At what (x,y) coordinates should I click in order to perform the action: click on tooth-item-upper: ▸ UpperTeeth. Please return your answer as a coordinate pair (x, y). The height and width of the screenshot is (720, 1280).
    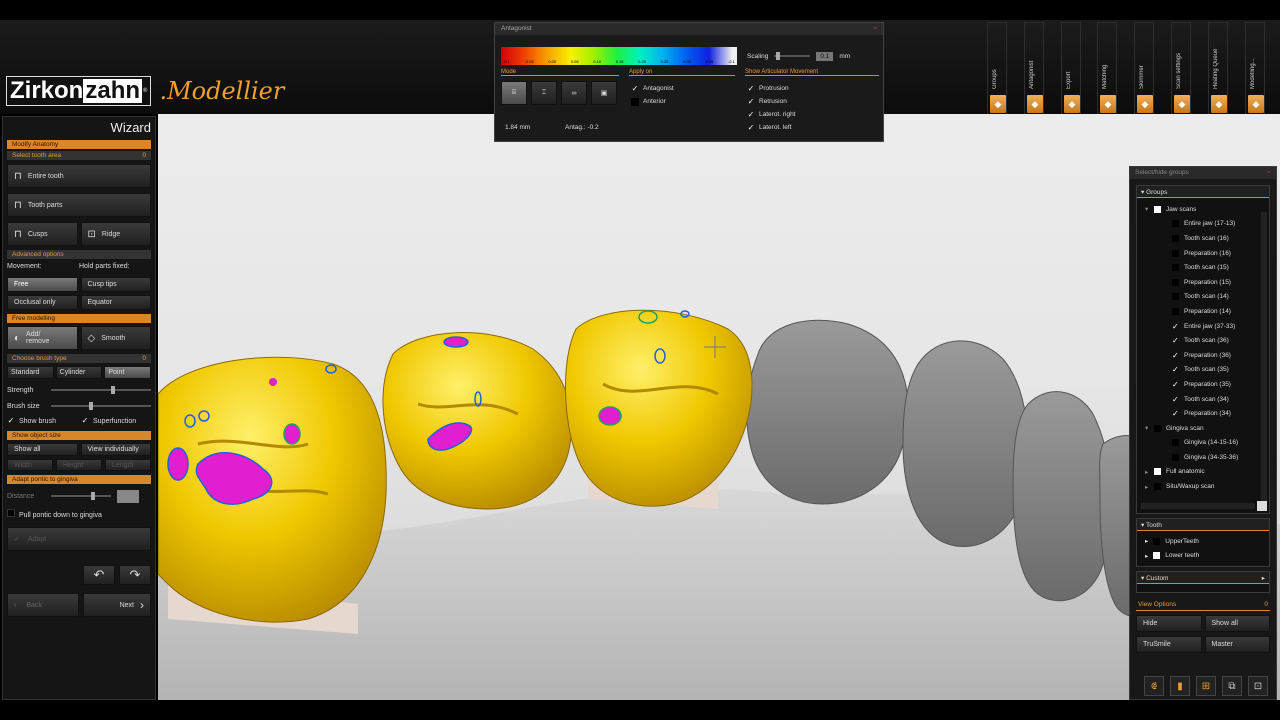
    Looking at the image, I should click on (1207, 541).